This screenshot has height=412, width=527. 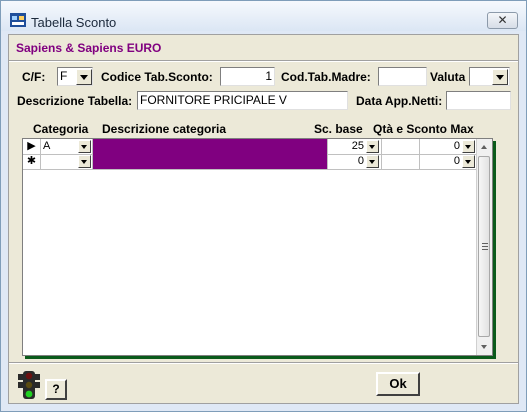 I want to click on cf-value: F, so click(x=64, y=76).